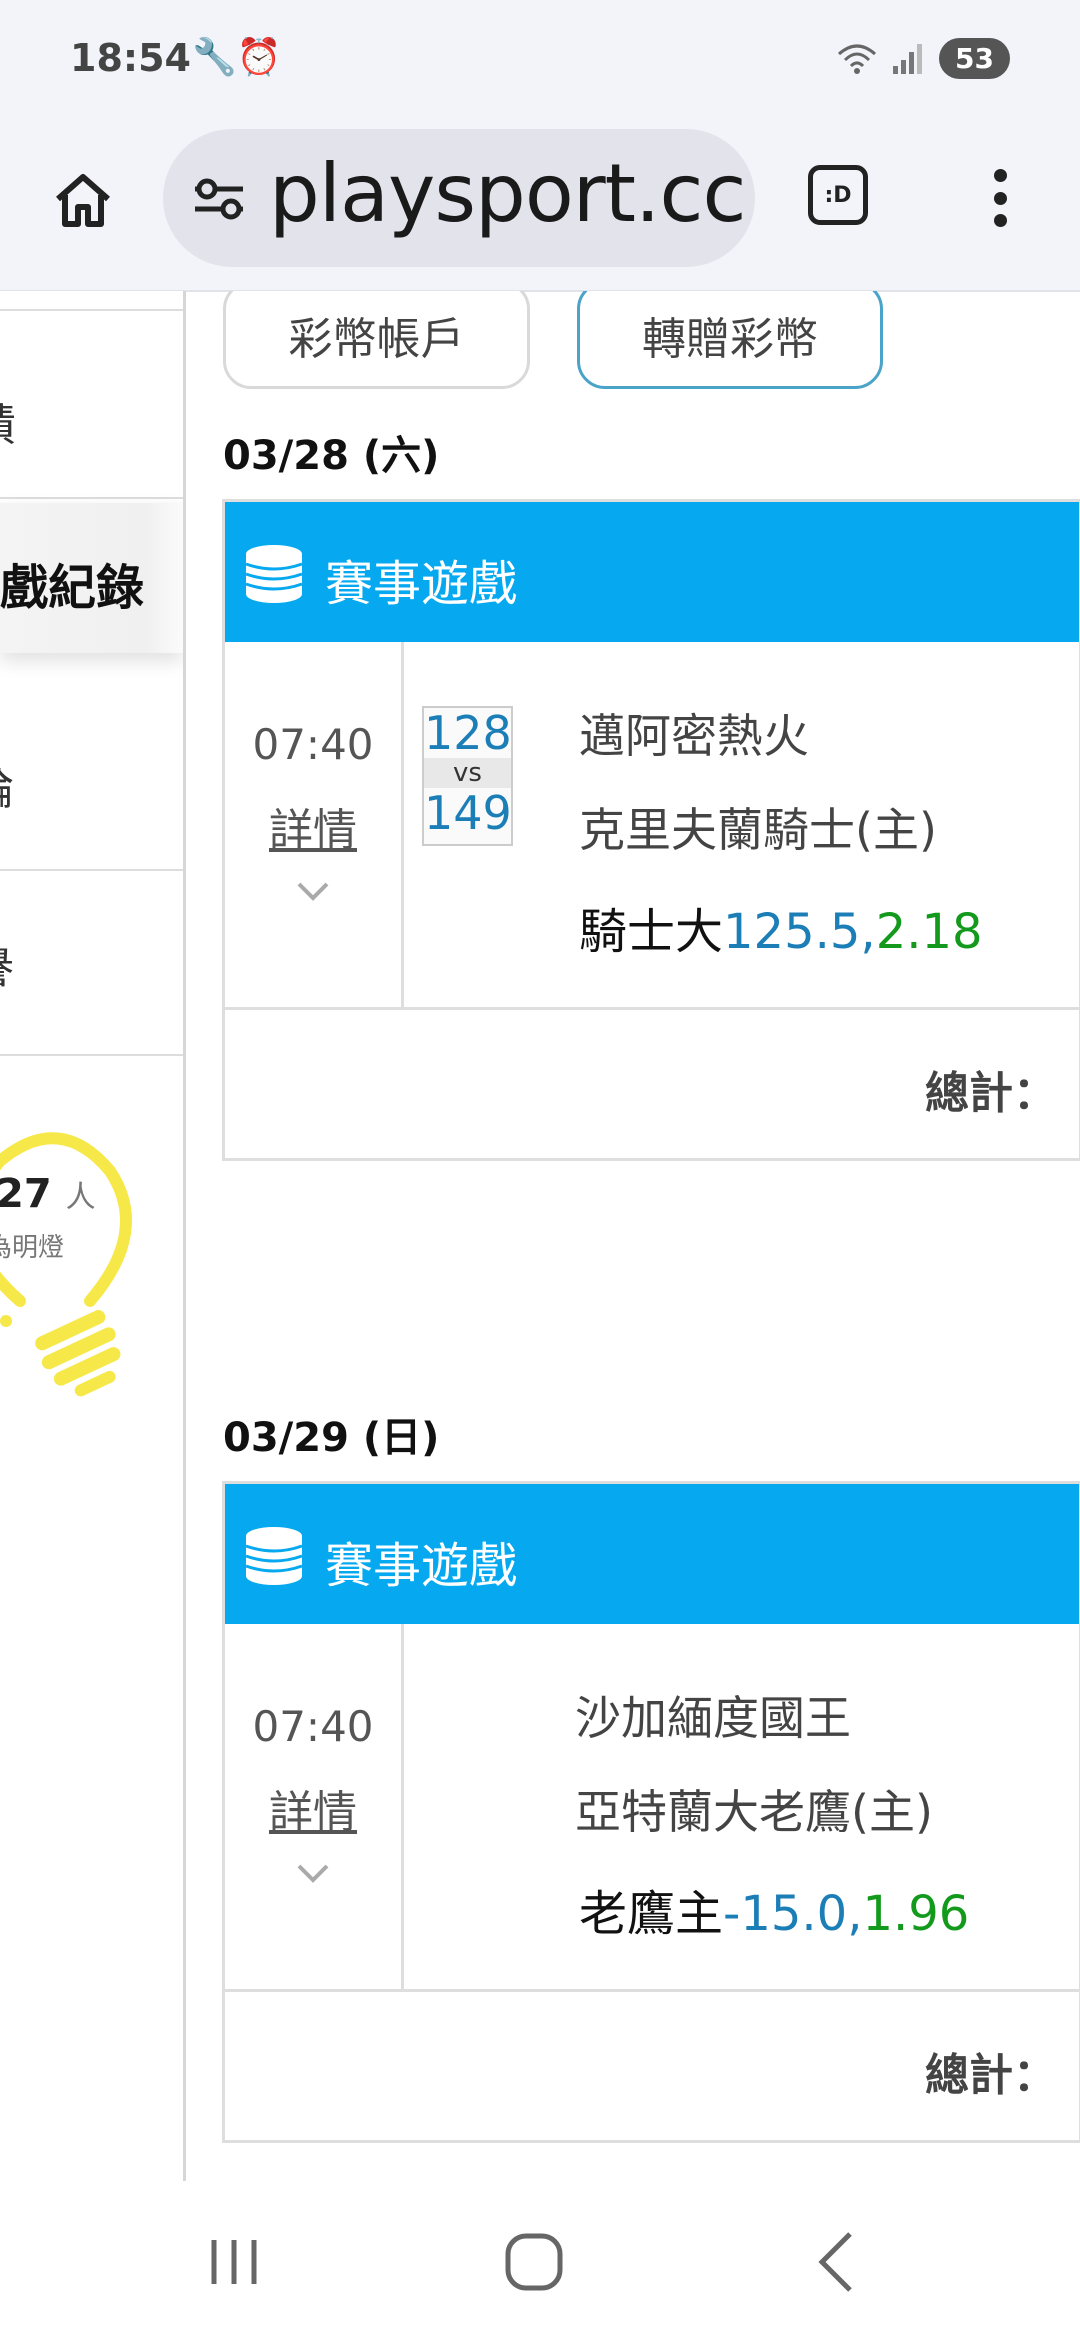 The height and width of the screenshot is (2340, 1080). What do you see at coordinates (26, 1194) in the screenshot?
I see `bulb-count-number: 27` at bounding box center [26, 1194].